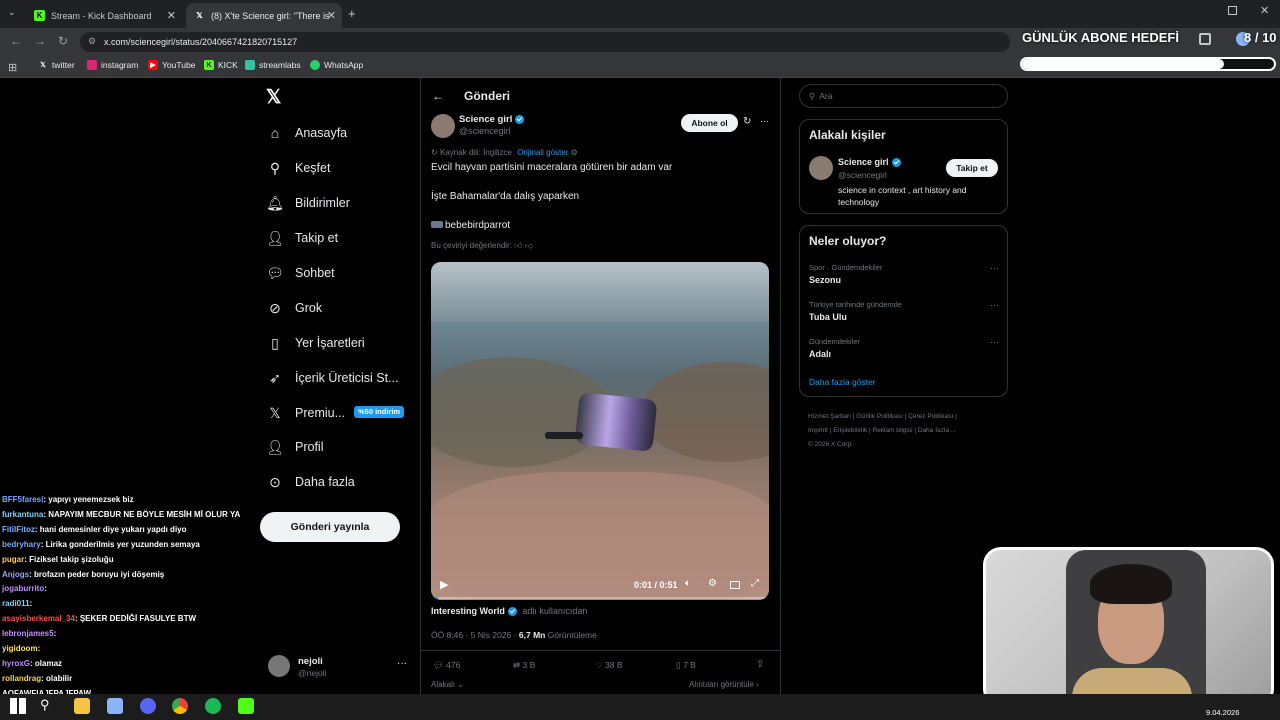 The image size is (1280, 720). I want to click on video-progress-track, so click(600, 598).